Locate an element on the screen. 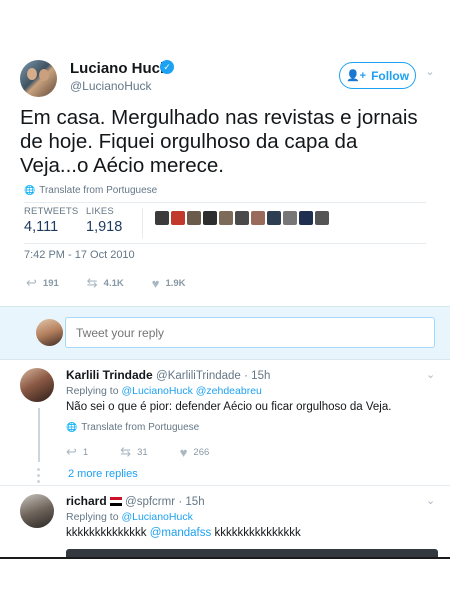 The height and width of the screenshot is (600, 450). likes-count: 1,918 is located at coordinates (104, 227).